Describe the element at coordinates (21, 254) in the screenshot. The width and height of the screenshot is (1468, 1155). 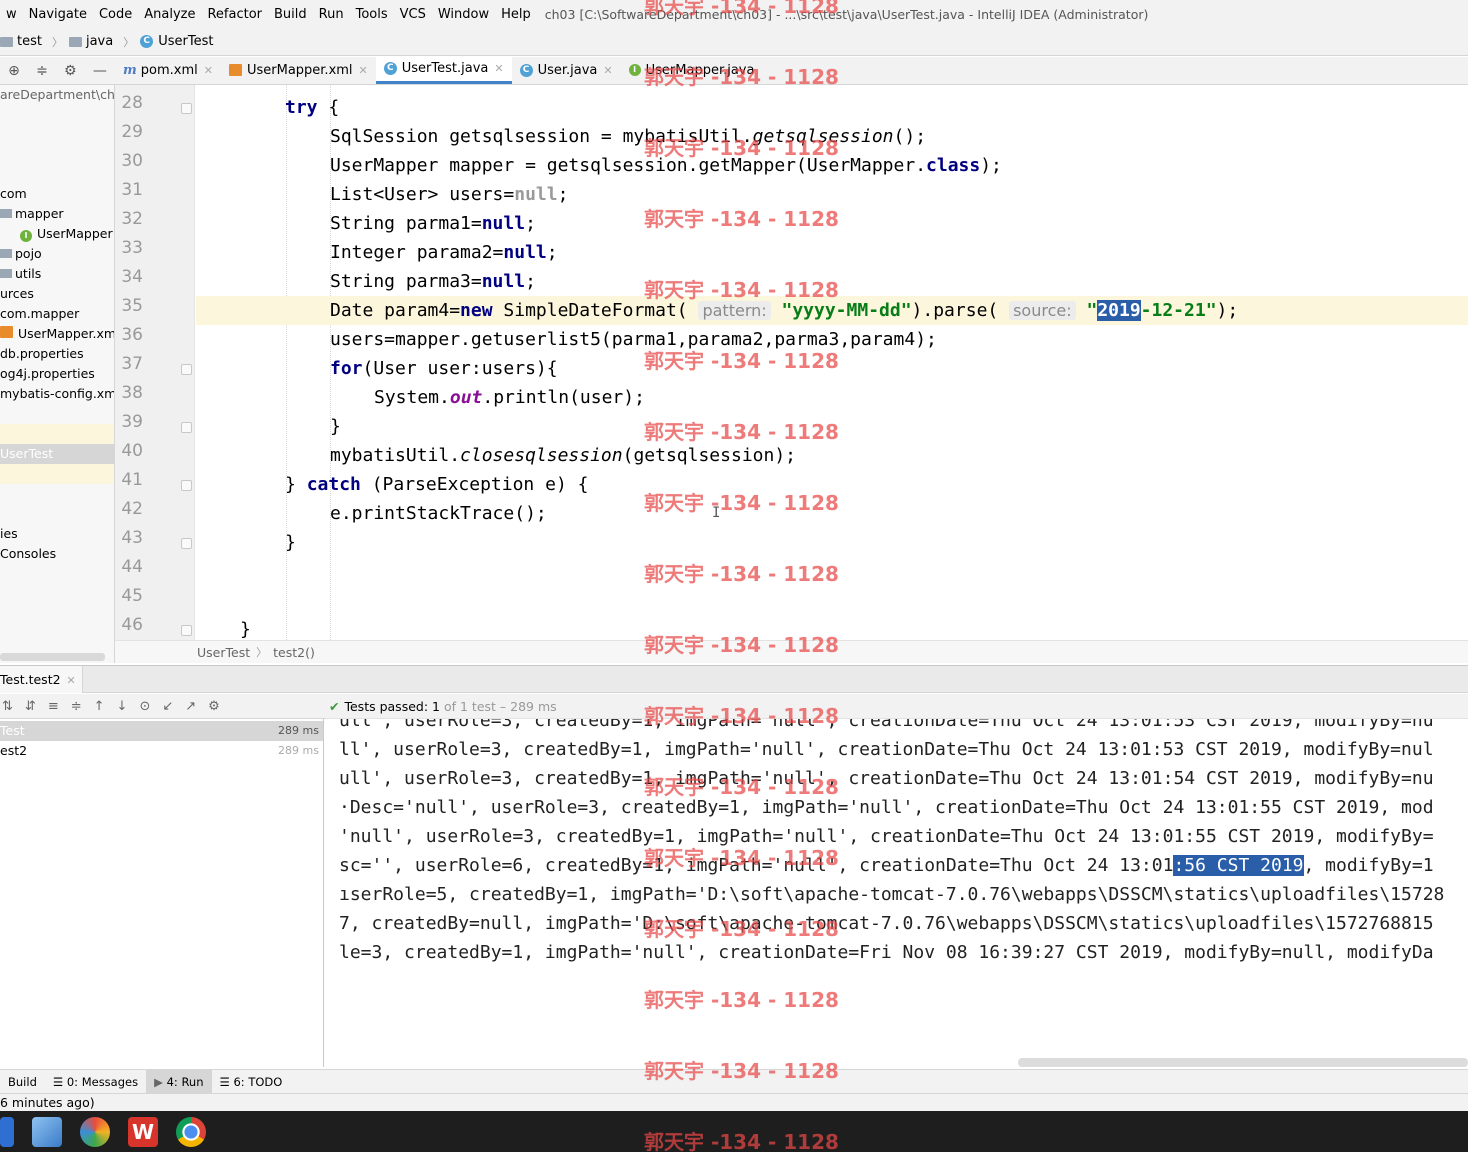
I see `tree-item-pojo: pojo` at that location.